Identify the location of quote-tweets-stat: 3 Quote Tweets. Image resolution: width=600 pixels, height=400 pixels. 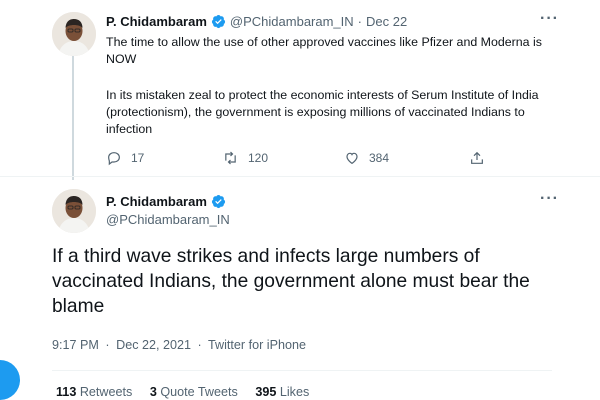
(194, 392).